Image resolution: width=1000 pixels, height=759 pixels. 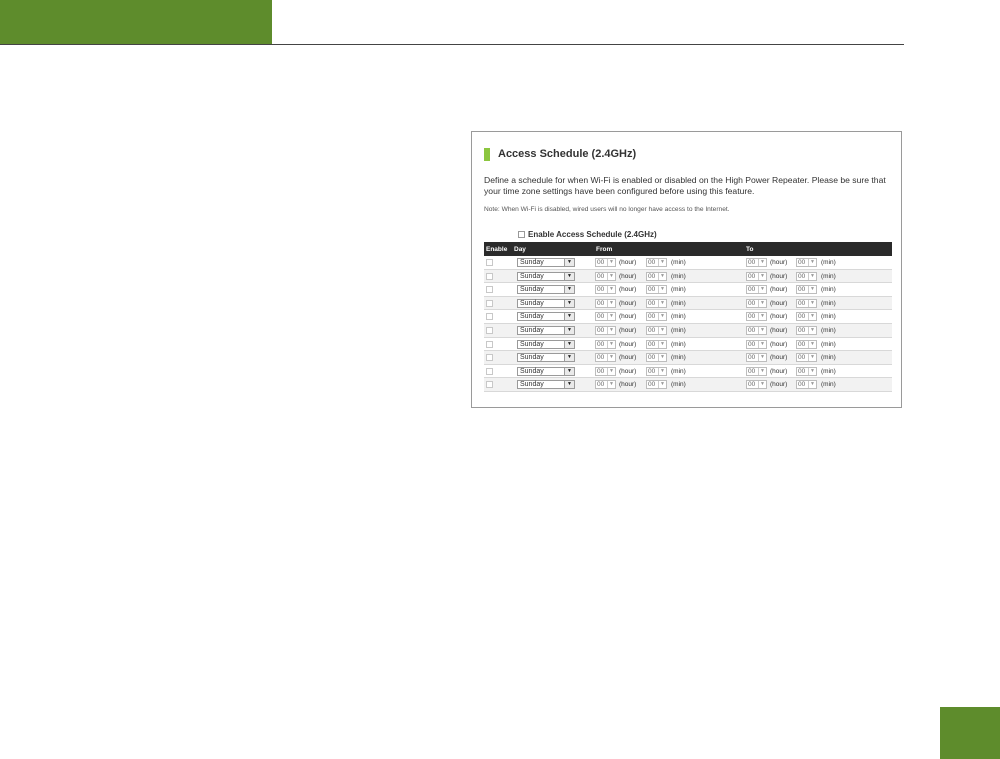 I want to click on header-from: From, so click(x=604, y=249).